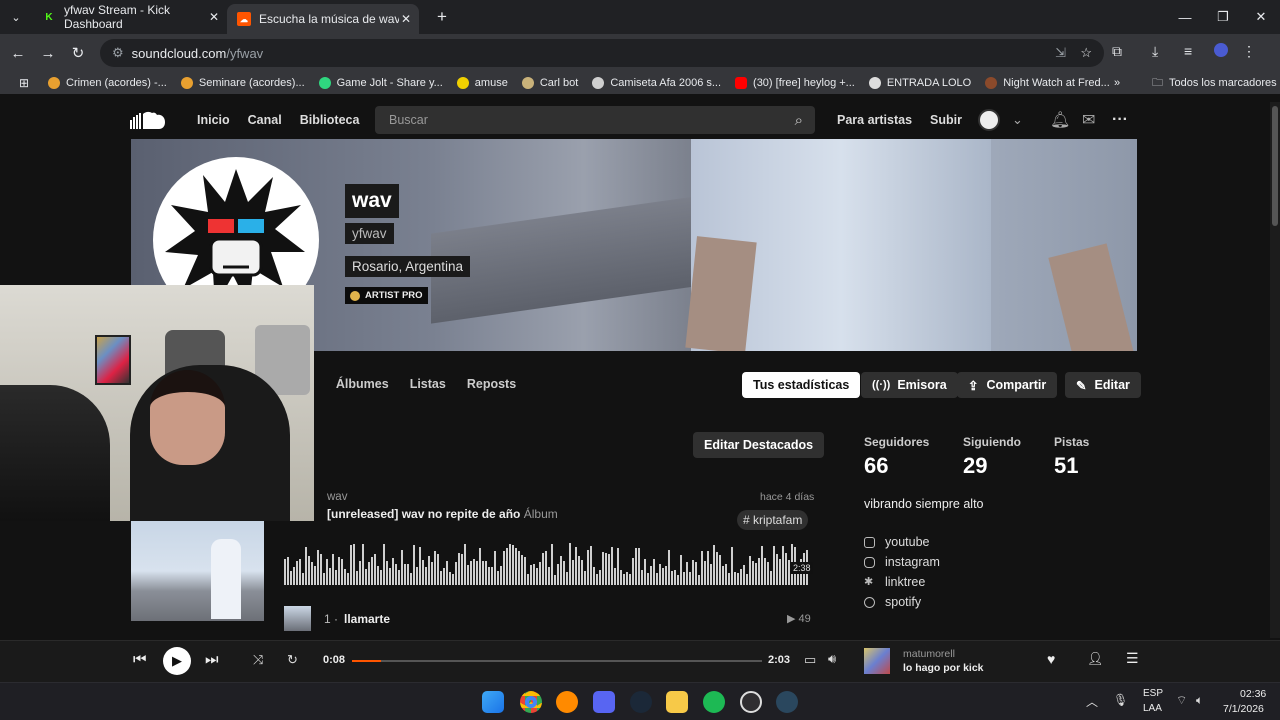 The image size is (1280, 720). What do you see at coordinates (604, 702) in the screenshot?
I see `discord-icon` at bounding box center [604, 702].